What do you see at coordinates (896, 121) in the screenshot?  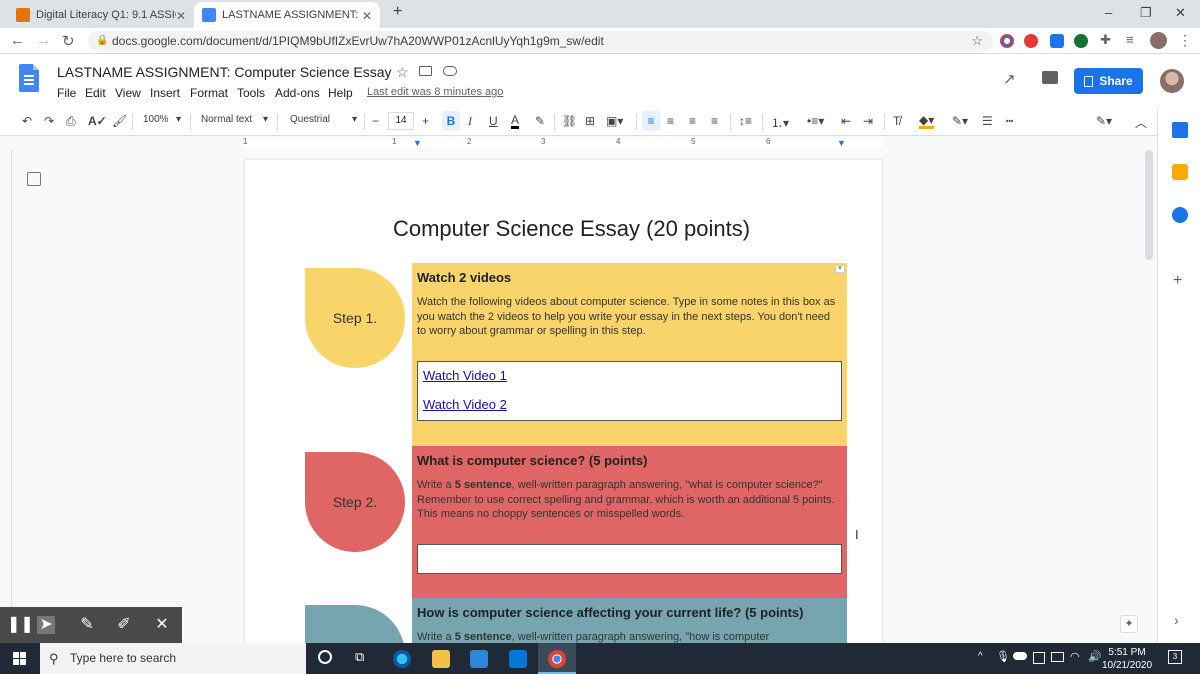 I see `clear-formatting-icon: T̸` at bounding box center [896, 121].